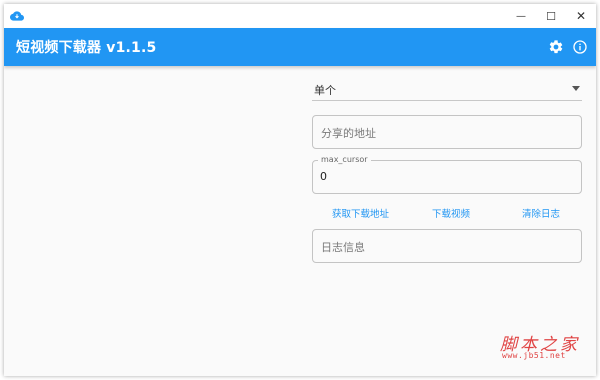 The width and height of the screenshot is (600, 380). I want to click on watermark-url: www.jb51.net, so click(534, 355).